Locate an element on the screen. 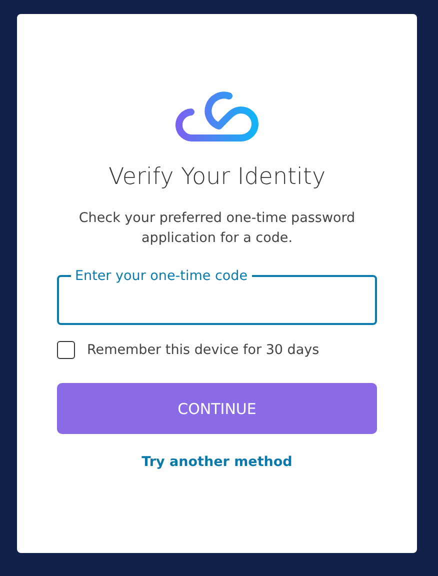 This screenshot has height=576, width=438. try-another-method-link: Try another method is located at coordinates (217, 462).